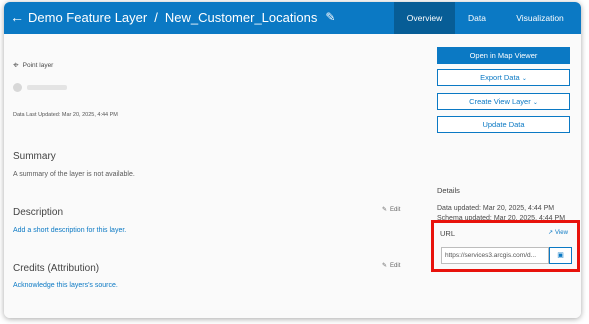 Image resolution: width=589 pixels, height=324 pixels. I want to click on point-layer-icon: ⌖, so click(16, 65).